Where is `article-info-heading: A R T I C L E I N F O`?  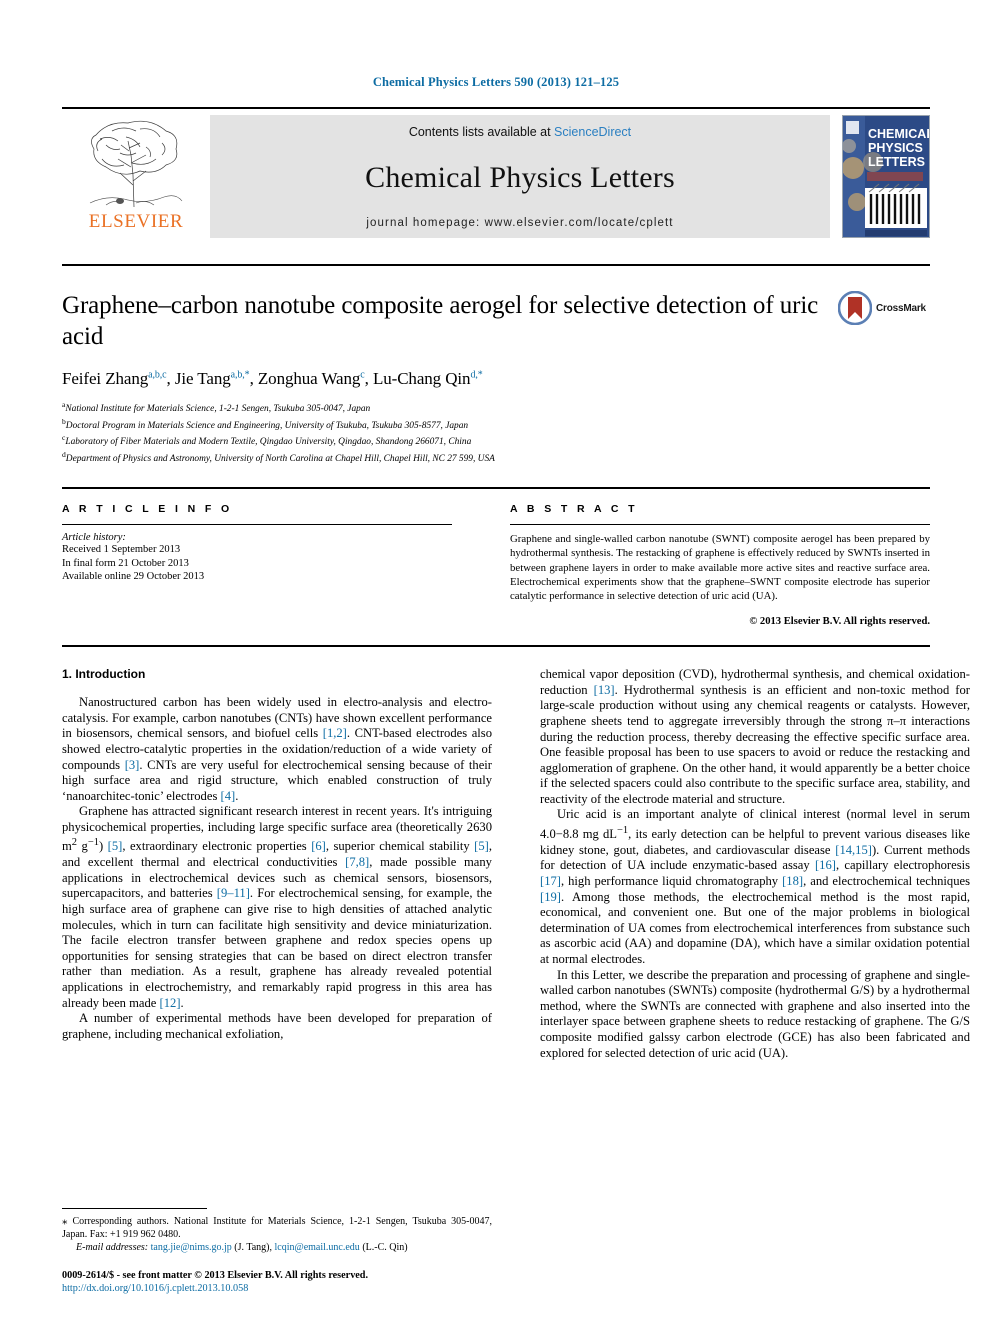 article-info-heading: A R T I C L E I N F O is located at coordinates (147, 509).